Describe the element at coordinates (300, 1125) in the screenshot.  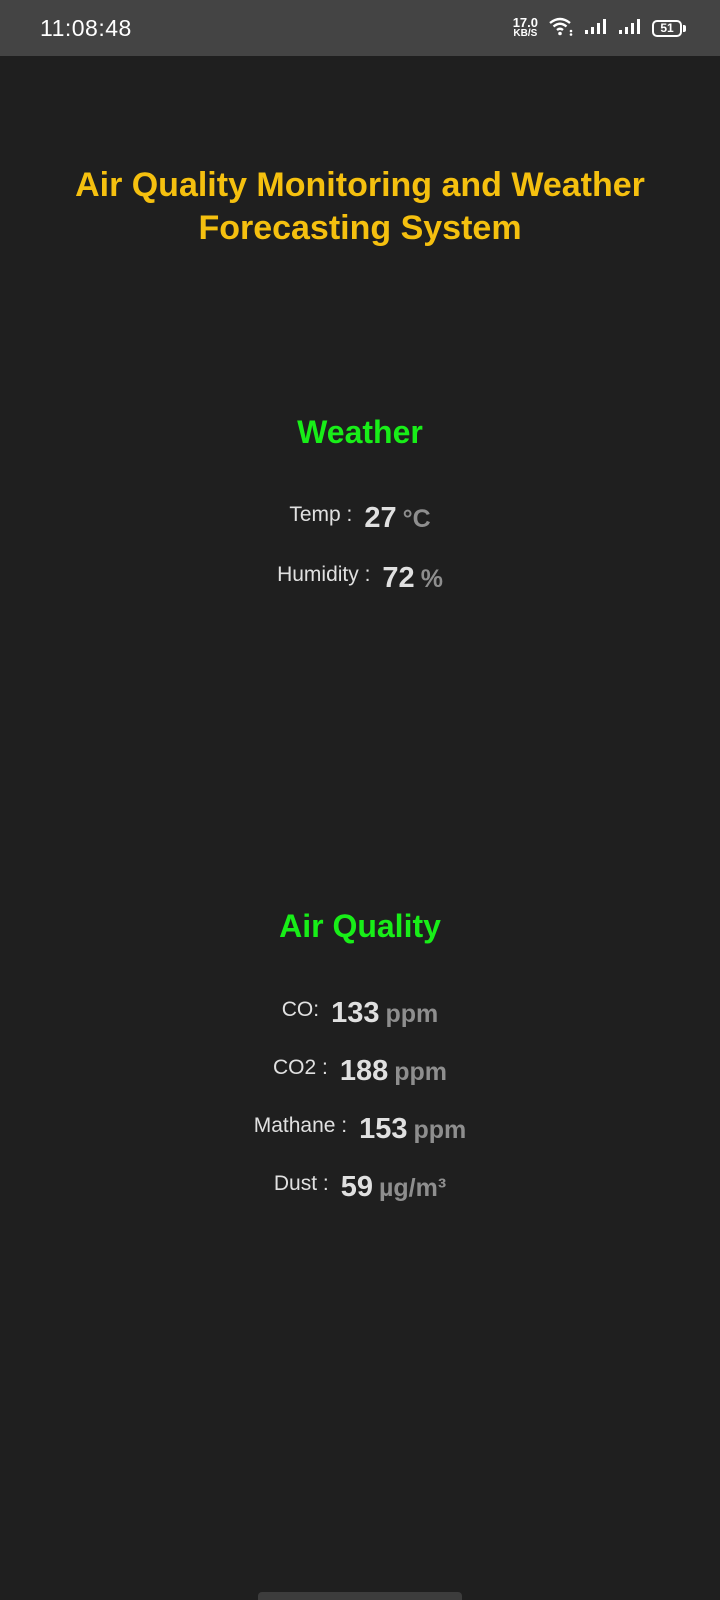
I see `methane-label: Mathane :` at that location.